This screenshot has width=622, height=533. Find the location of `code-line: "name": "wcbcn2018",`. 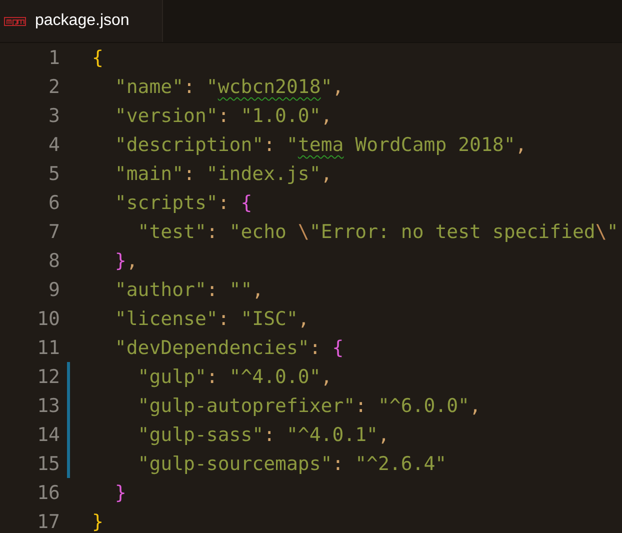

code-line: "name": "wcbcn2018", is located at coordinates (229, 87).